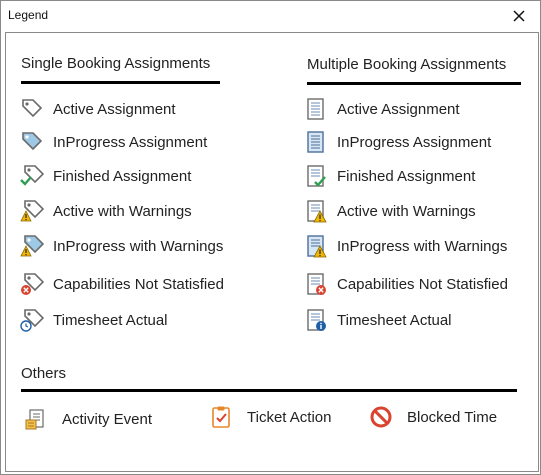  I want to click on legend-item-active-with-warnings: Active with Warnings, so click(106, 211).